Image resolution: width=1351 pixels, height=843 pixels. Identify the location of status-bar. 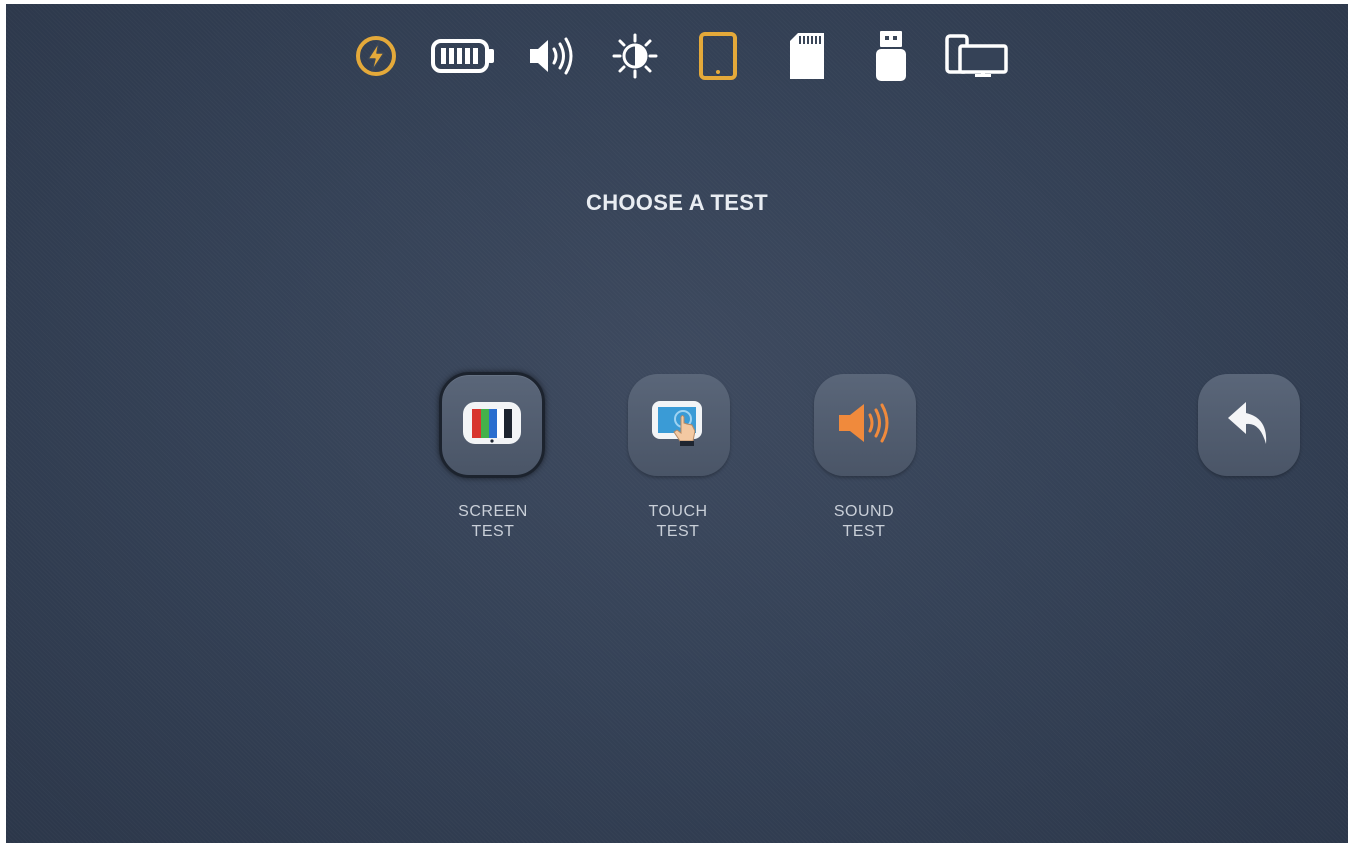
(677, 59).